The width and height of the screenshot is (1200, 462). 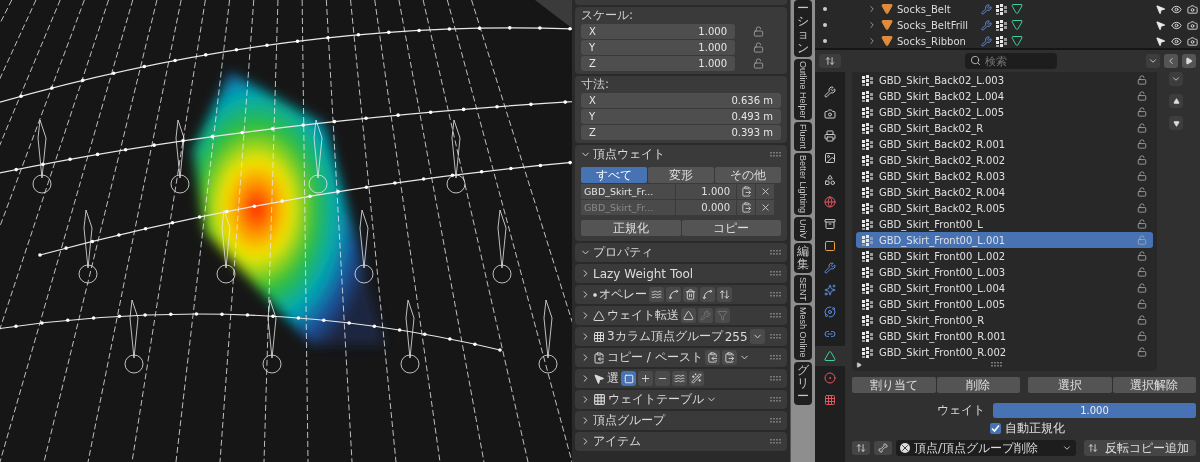 What do you see at coordinates (706, 191) in the screenshot?
I see `weight-field: 1.000` at bounding box center [706, 191].